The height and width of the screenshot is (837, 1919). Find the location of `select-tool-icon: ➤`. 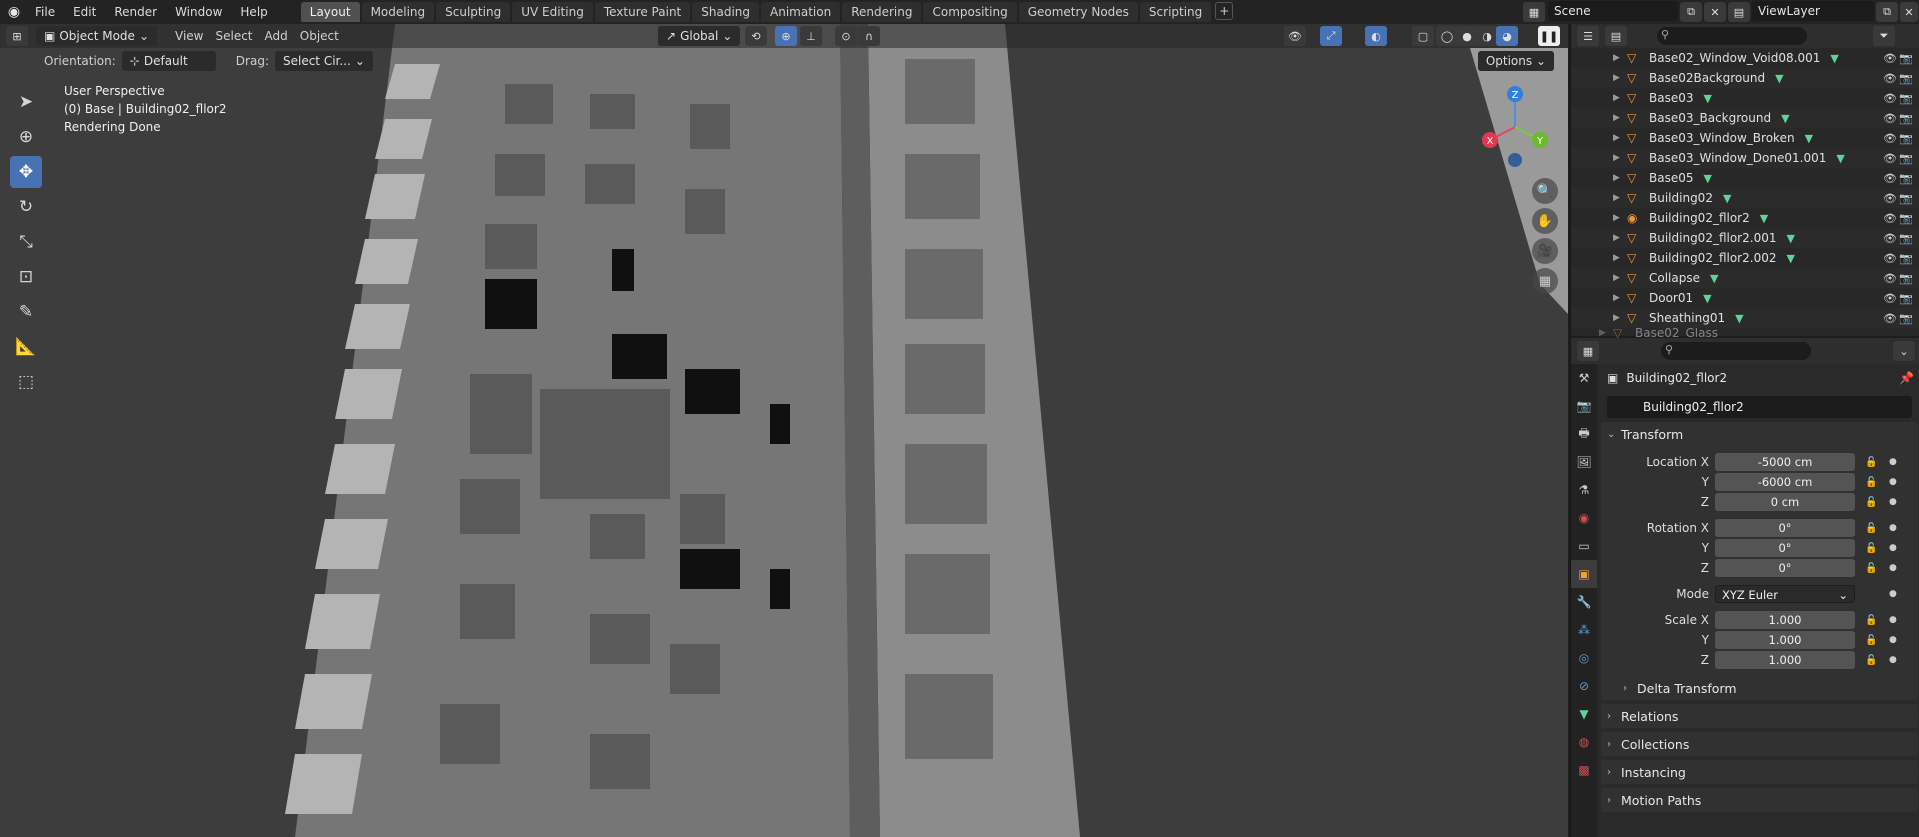

select-tool-icon: ➤ is located at coordinates (26, 102).